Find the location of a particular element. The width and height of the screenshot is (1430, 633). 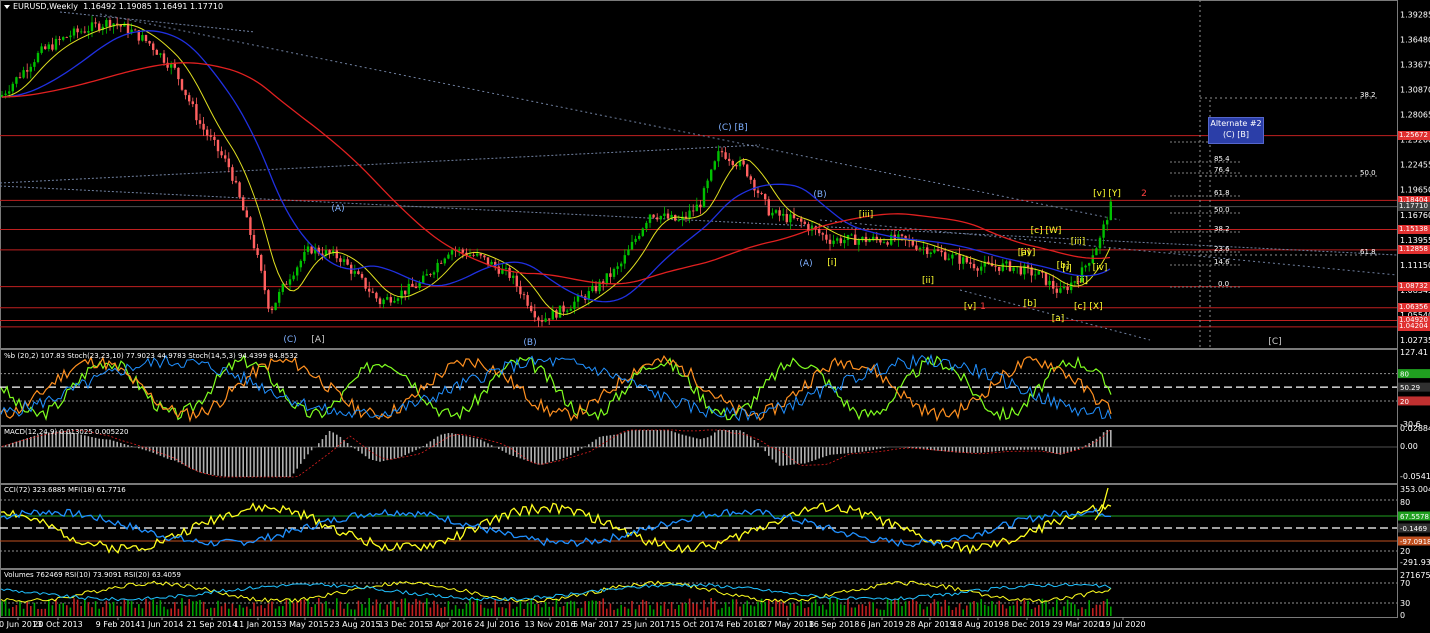

fib-label: 14.6 is located at coordinates (1222, 262).